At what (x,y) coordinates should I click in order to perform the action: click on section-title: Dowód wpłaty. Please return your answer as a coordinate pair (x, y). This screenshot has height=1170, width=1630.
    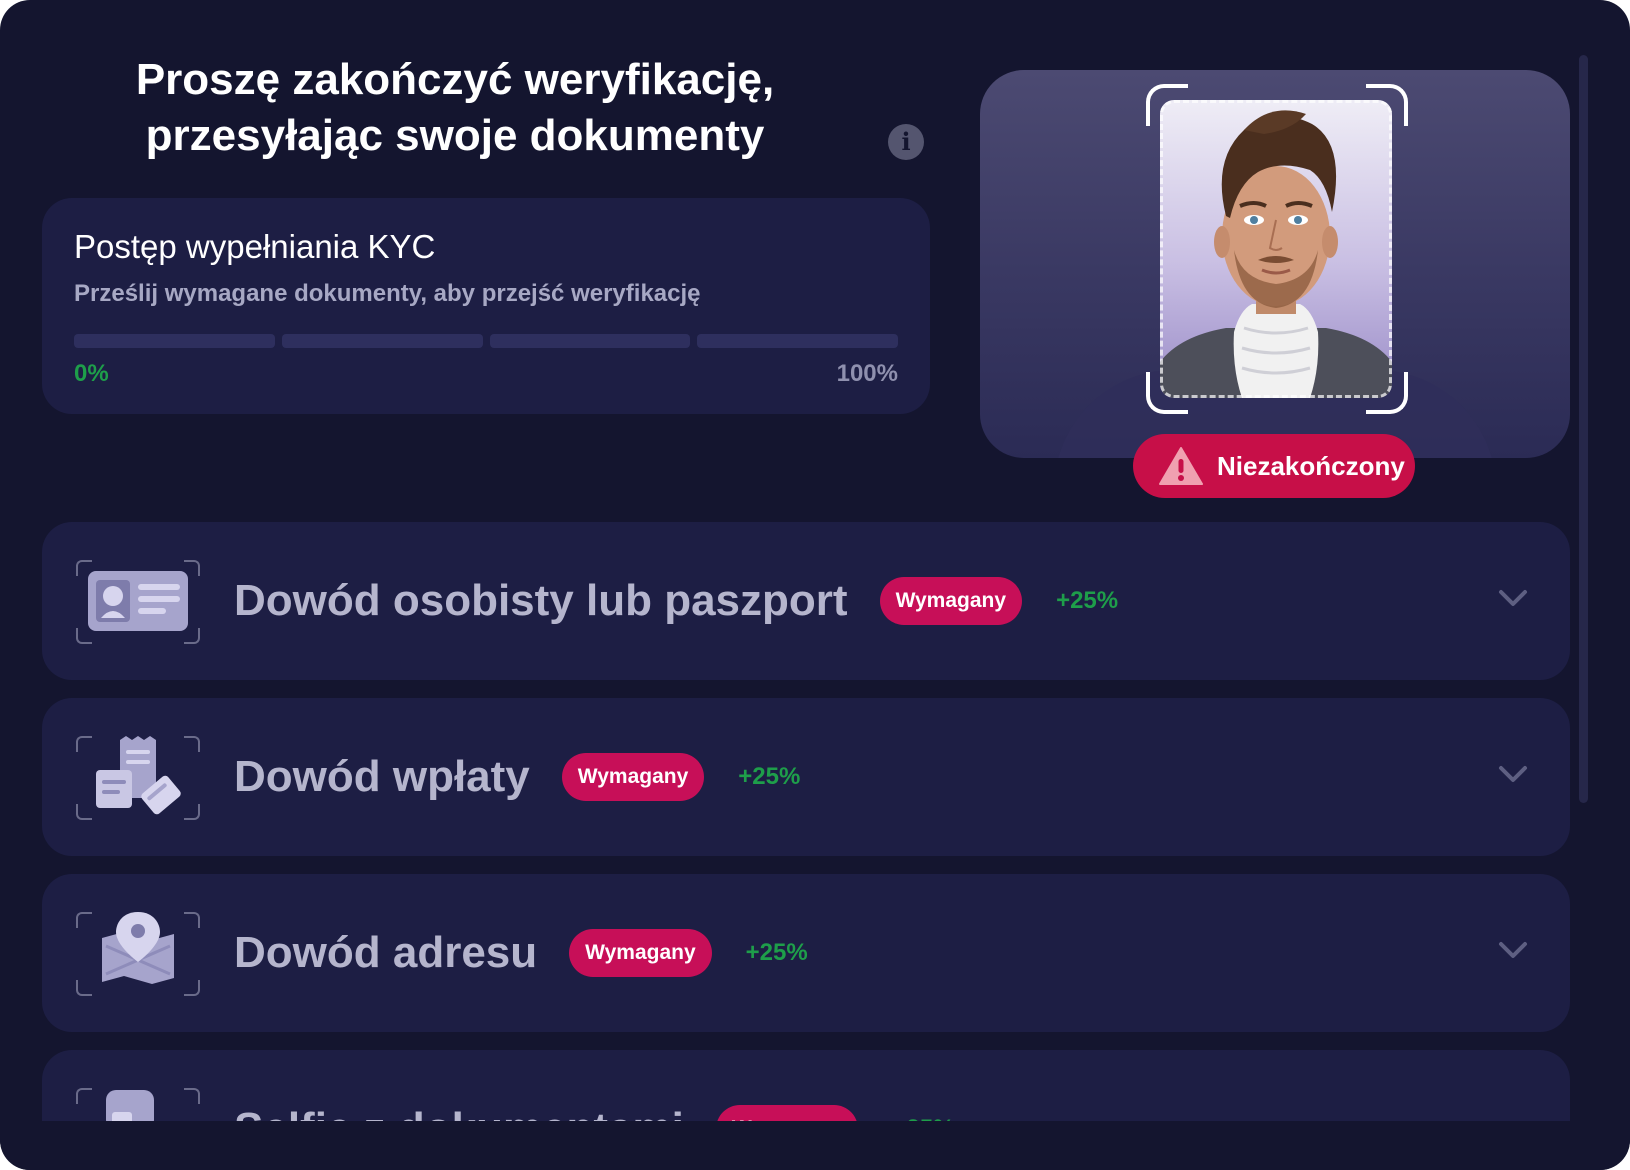
    Looking at the image, I should click on (382, 776).